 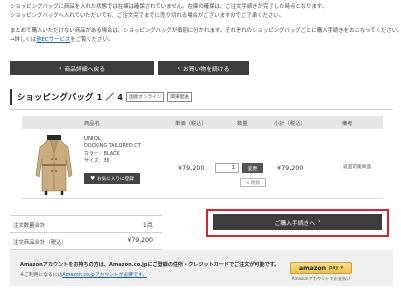 I want to click on tag-delivery: 関東配送, so click(x=179, y=97).